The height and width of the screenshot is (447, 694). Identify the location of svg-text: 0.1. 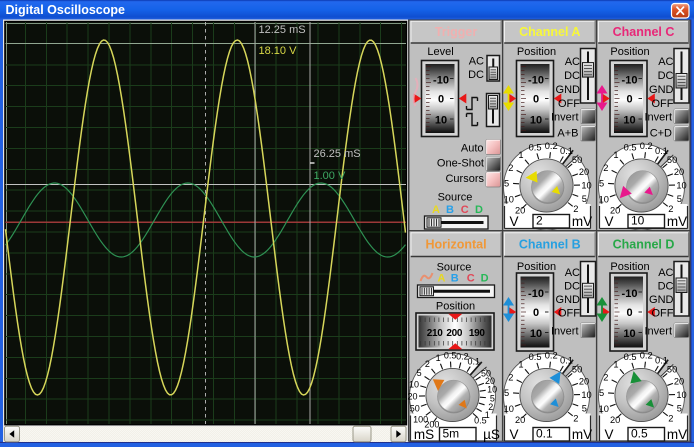
(544, 434).